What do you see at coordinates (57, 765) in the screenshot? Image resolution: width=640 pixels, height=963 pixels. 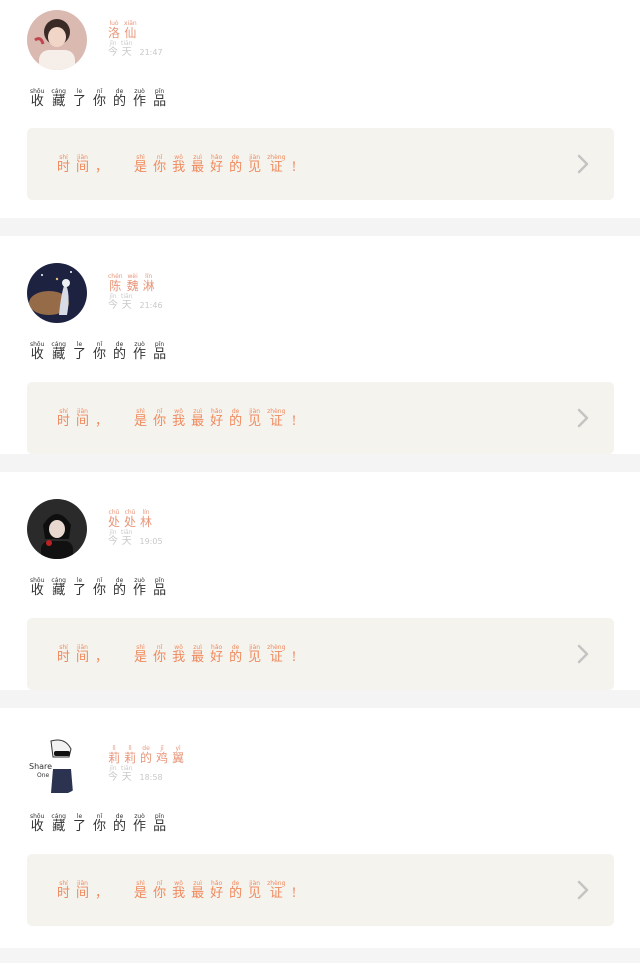 I see `user-avatar: Share One` at bounding box center [57, 765].